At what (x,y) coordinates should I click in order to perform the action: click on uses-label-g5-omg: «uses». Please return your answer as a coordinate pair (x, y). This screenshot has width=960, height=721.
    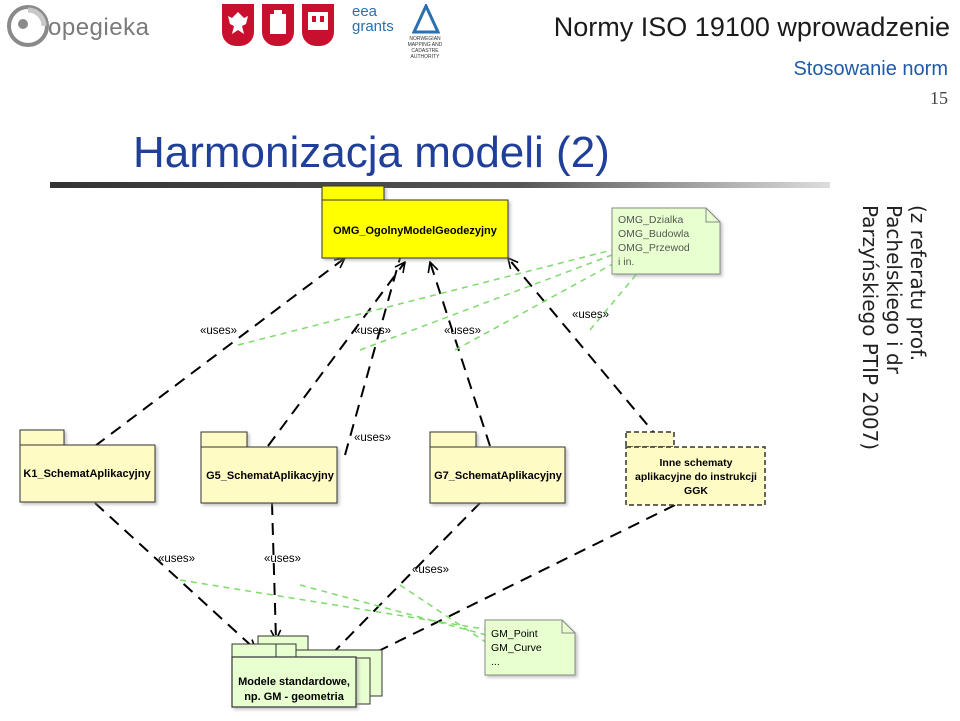
    Looking at the image, I should click on (372, 331).